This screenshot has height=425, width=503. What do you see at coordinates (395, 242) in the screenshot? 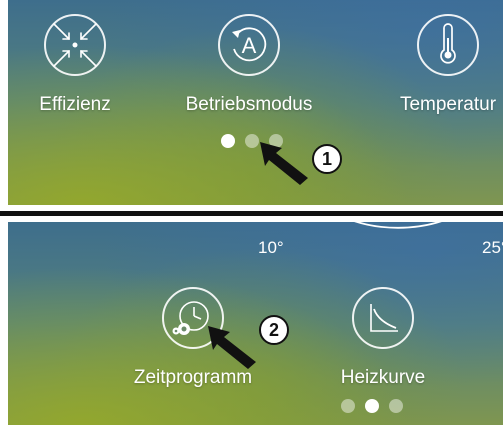
I see `temperature-dial` at bounding box center [395, 242].